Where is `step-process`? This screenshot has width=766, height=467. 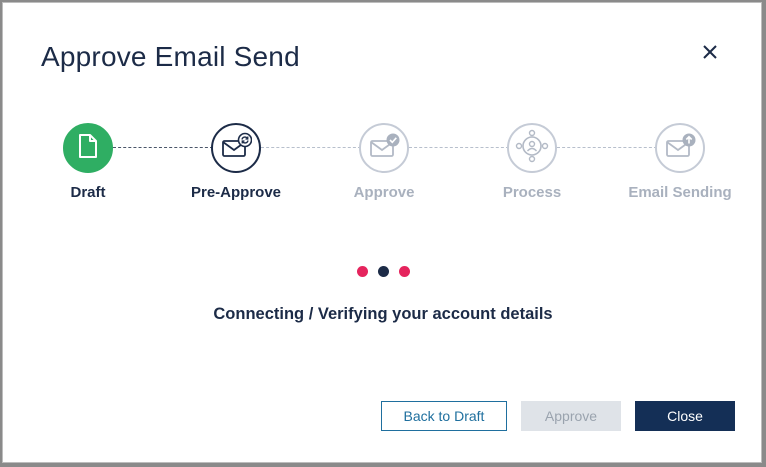
step-process is located at coordinates (532, 148).